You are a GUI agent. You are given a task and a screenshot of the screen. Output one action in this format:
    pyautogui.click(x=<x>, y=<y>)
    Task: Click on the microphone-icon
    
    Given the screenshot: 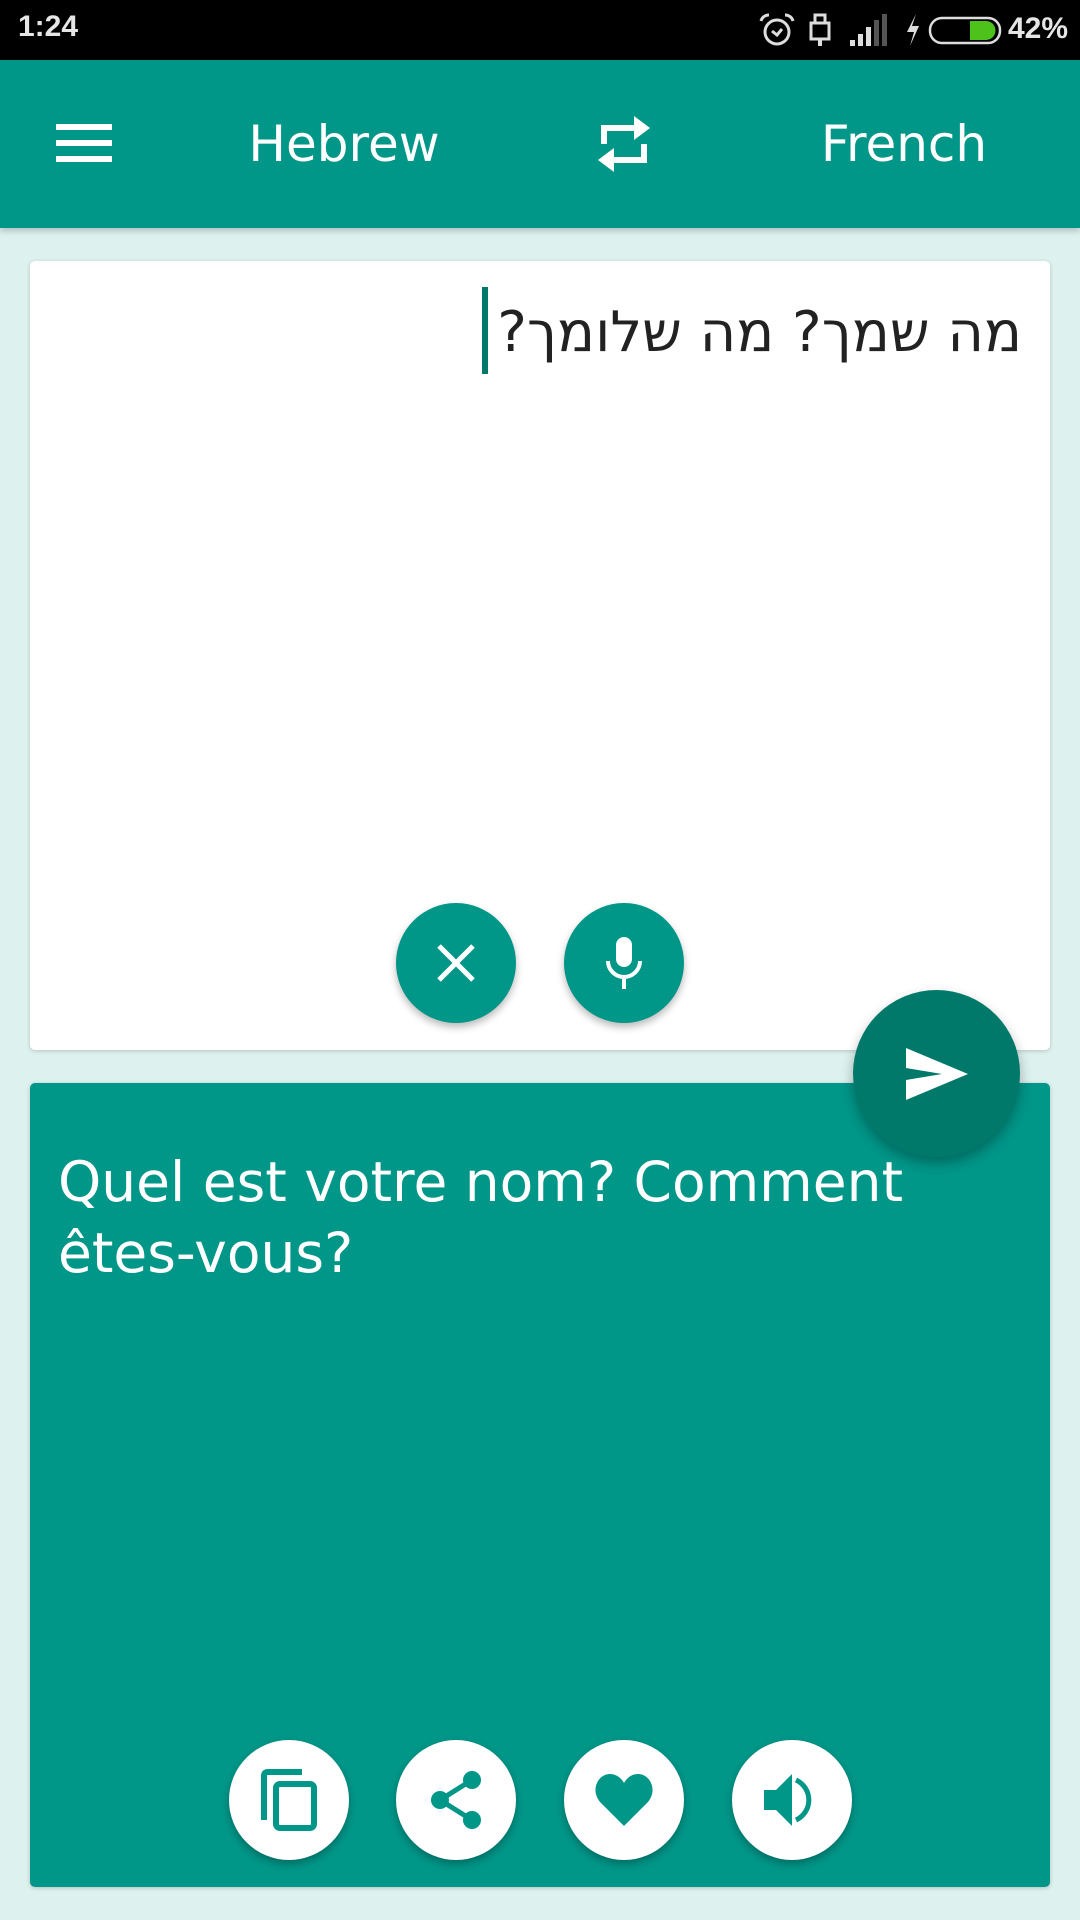 What is the action you would take?
    pyautogui.click(x=624, y=963)
    